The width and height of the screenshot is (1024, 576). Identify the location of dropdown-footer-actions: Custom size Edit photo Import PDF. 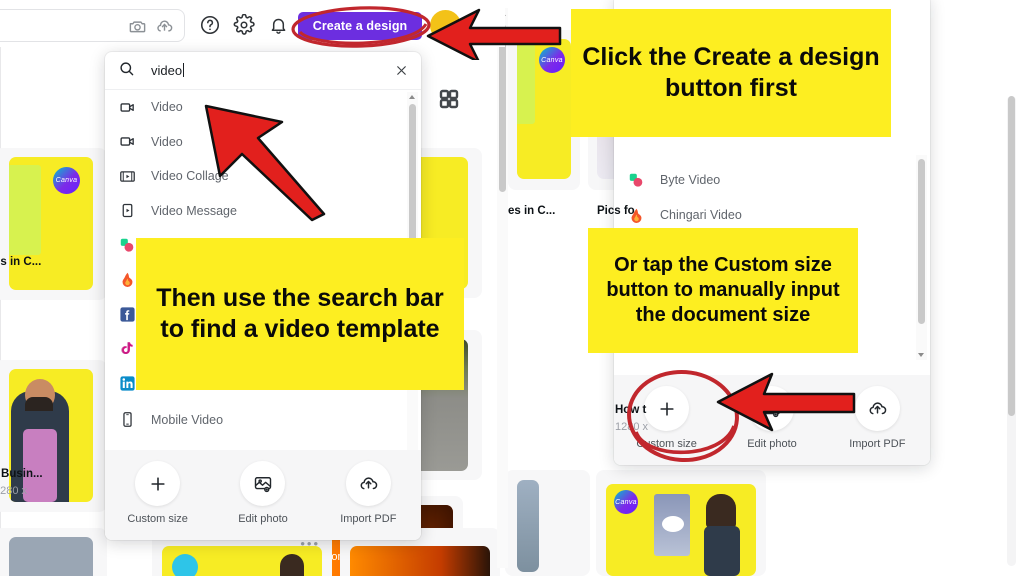
(263, 495).